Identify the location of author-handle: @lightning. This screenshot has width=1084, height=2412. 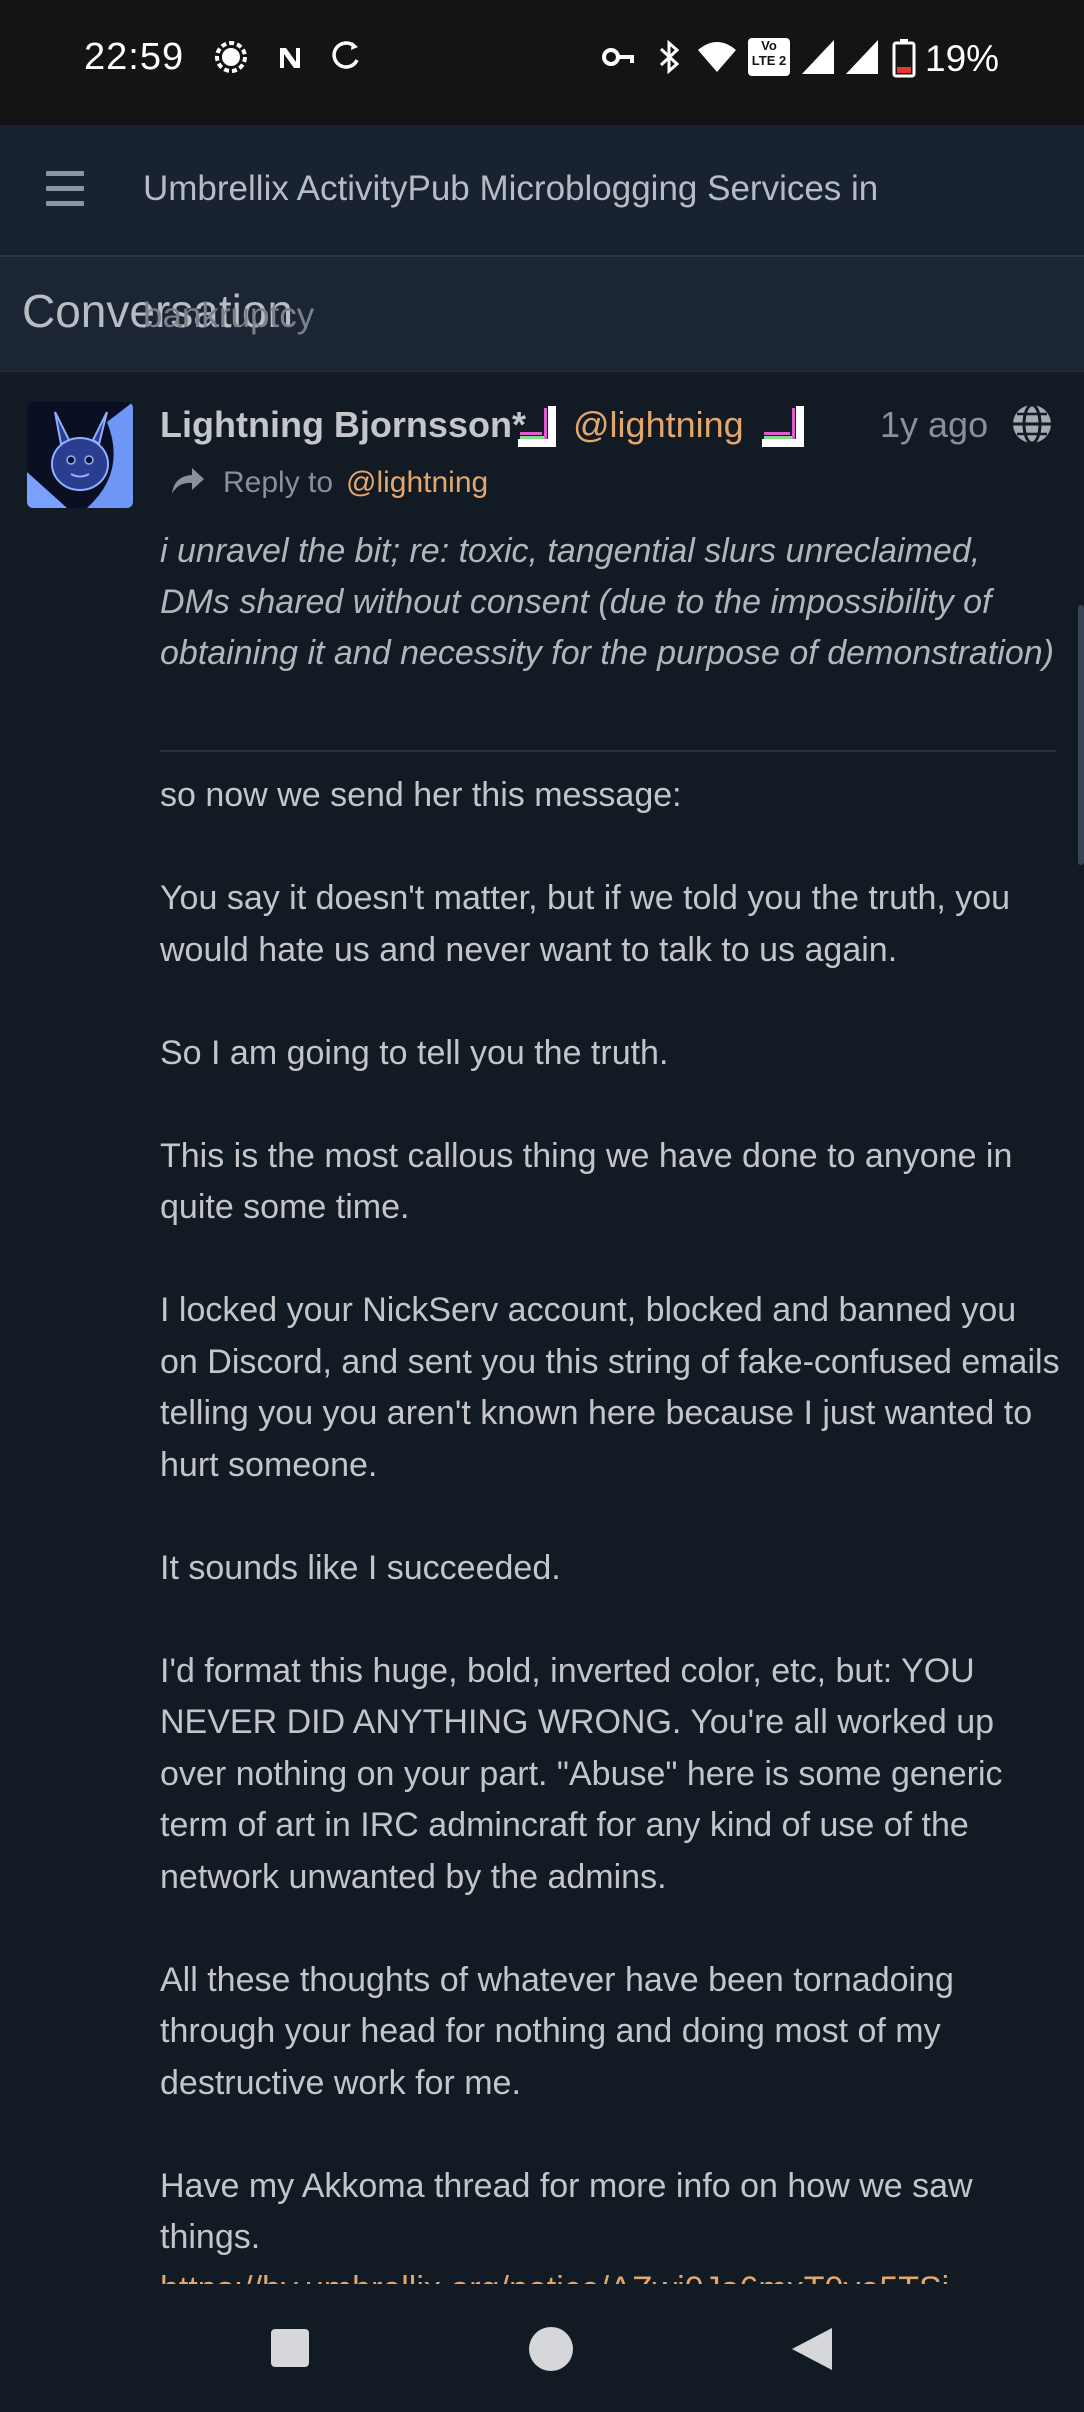
(658, 425).